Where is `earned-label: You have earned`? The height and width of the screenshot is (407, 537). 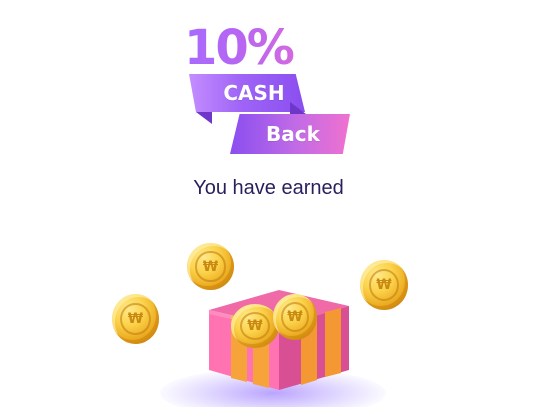 earned-label: You have earned is located at coordinates (268, 188).